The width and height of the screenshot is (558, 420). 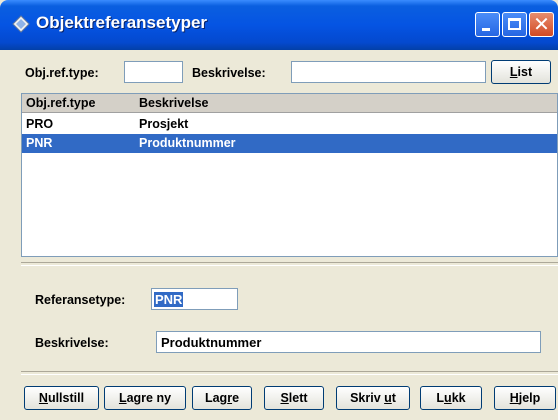 I want to click on list-button: List, so click(x=521, y=72).